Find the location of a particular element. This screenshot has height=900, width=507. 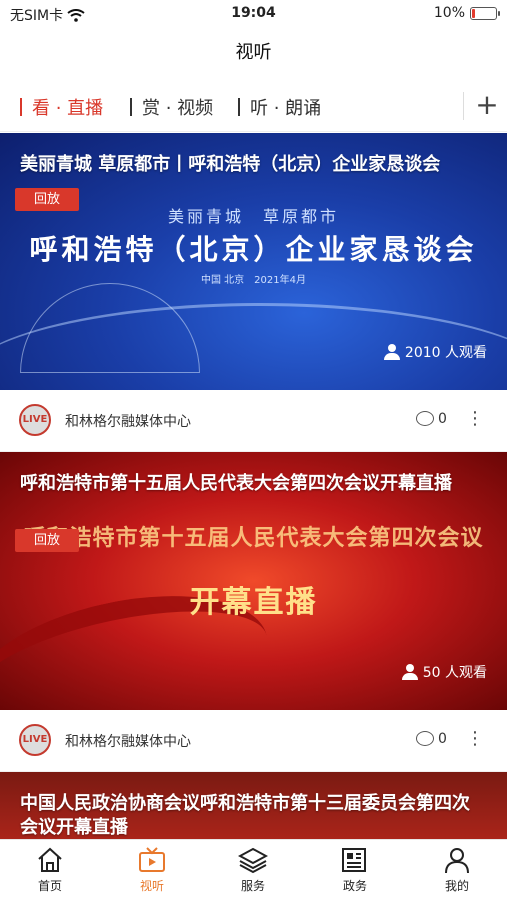

layers-icon is located at coordinates (253, 860).